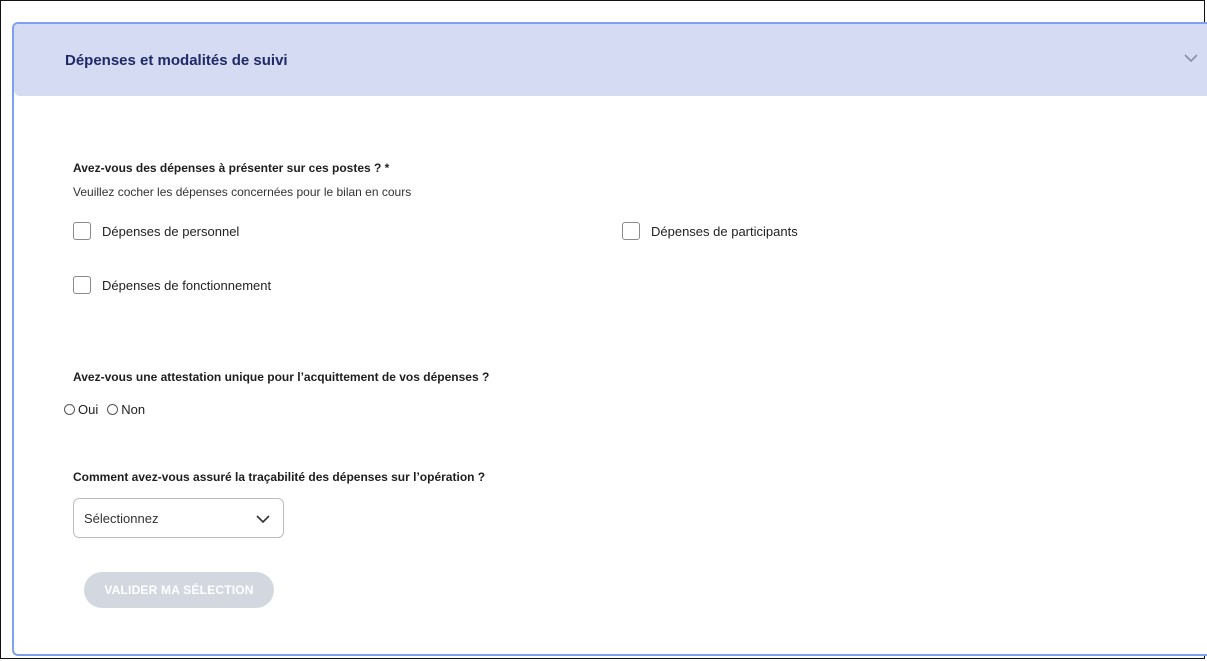  What do you see at coordinates (133, 409) in the screenshot?
I see `radio-label: Non` at bounding box center [133, 409].